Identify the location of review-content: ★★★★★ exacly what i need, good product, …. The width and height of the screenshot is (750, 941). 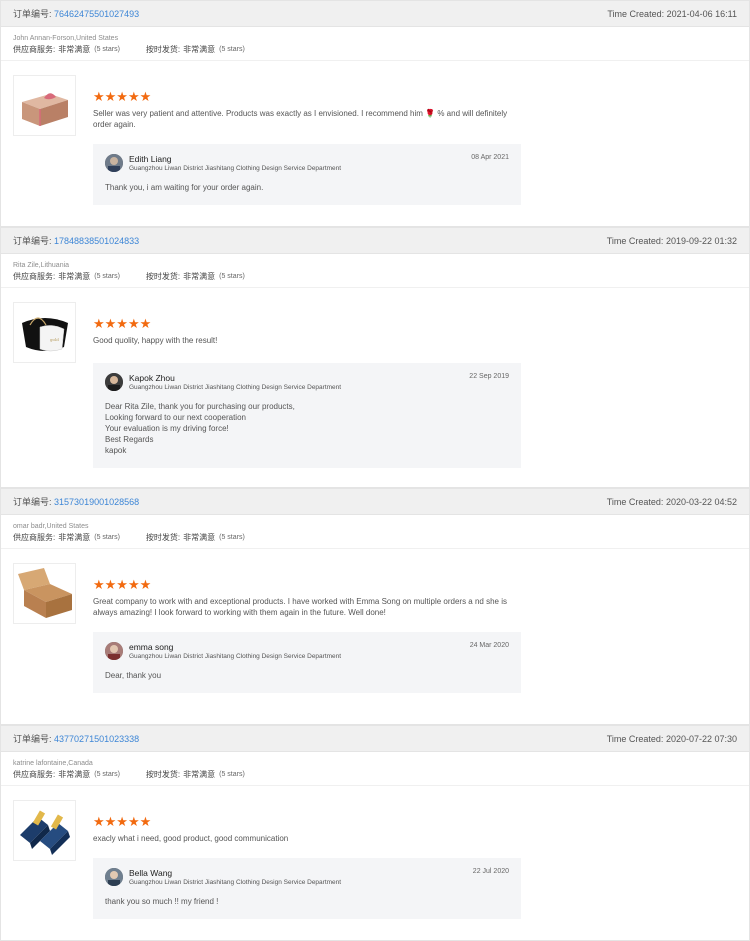
(307, 866).